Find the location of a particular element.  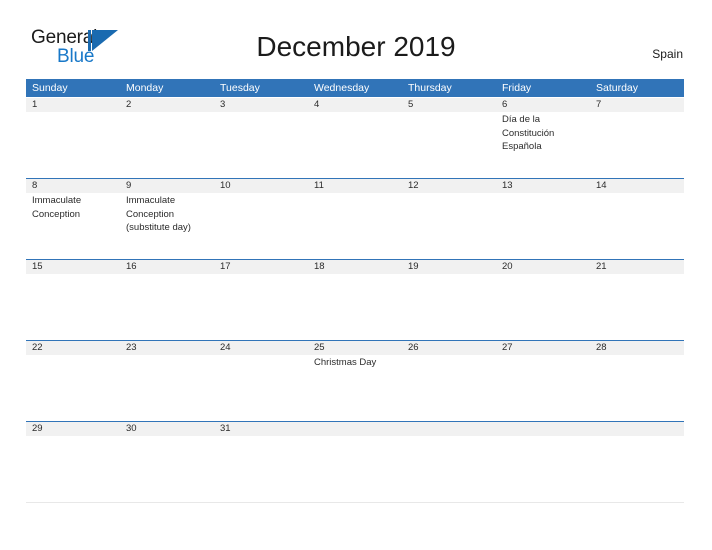

week-cells: 1 2 3 4 5 6 Día de la Constitución Española 7 is located at coordinates (355, 138).